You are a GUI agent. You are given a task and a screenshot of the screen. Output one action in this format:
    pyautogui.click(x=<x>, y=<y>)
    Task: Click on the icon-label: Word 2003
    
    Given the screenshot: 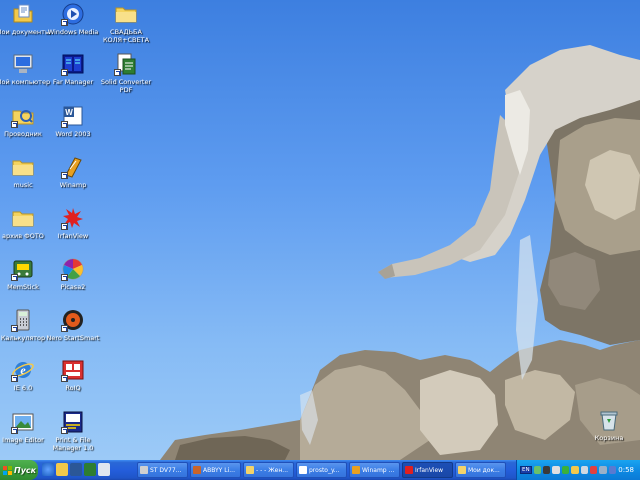 What is the action you would take?
    pyautogui.click(x=73, y=134)
    